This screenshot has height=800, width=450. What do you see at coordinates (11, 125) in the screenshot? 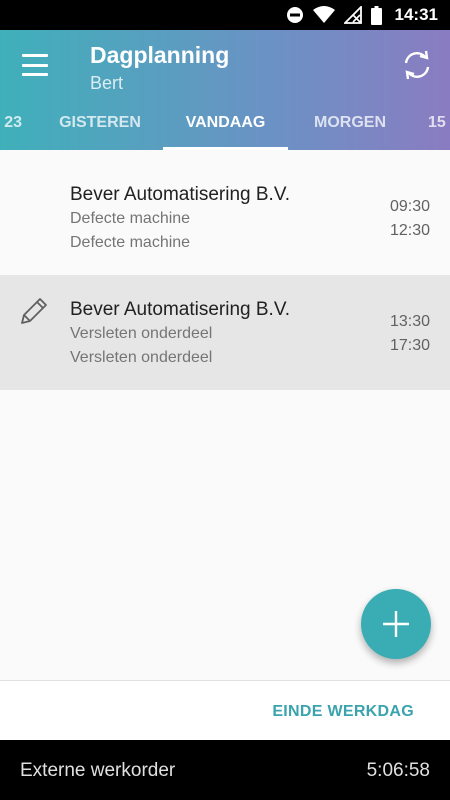
I see `tab-previous-date: 23` at bounding box center [11, 125].